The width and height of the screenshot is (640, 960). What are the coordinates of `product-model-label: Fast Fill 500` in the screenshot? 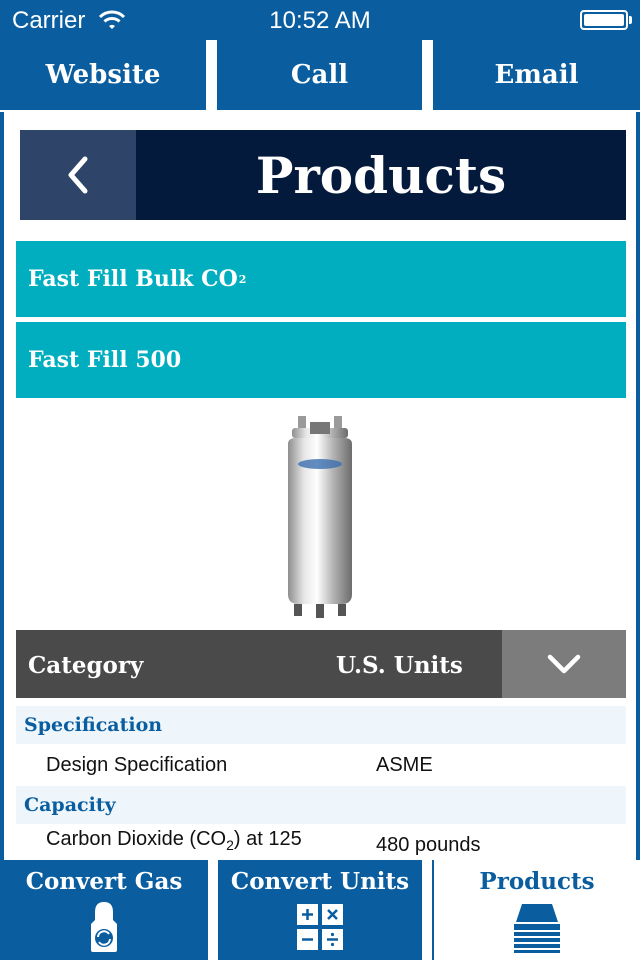 It's located at (105, 360).